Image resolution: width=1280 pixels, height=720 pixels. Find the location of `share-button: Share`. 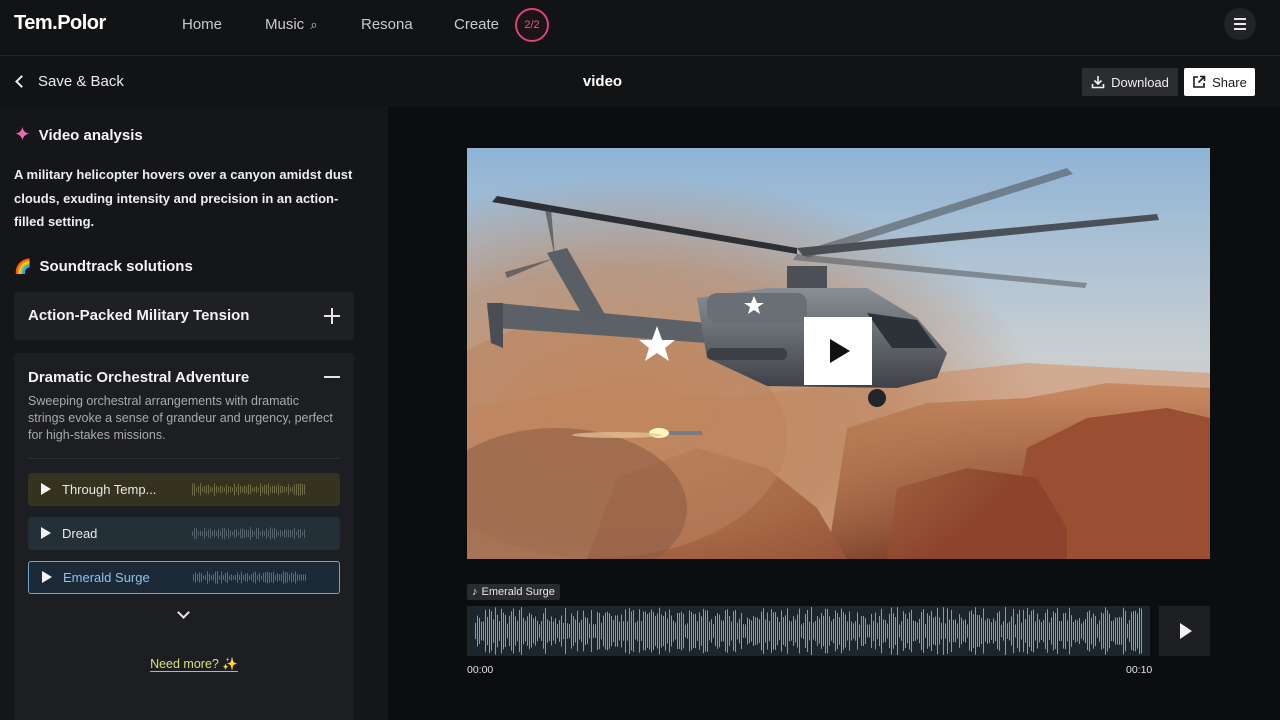

share-button: Share is located at coordinates (1219, 82).